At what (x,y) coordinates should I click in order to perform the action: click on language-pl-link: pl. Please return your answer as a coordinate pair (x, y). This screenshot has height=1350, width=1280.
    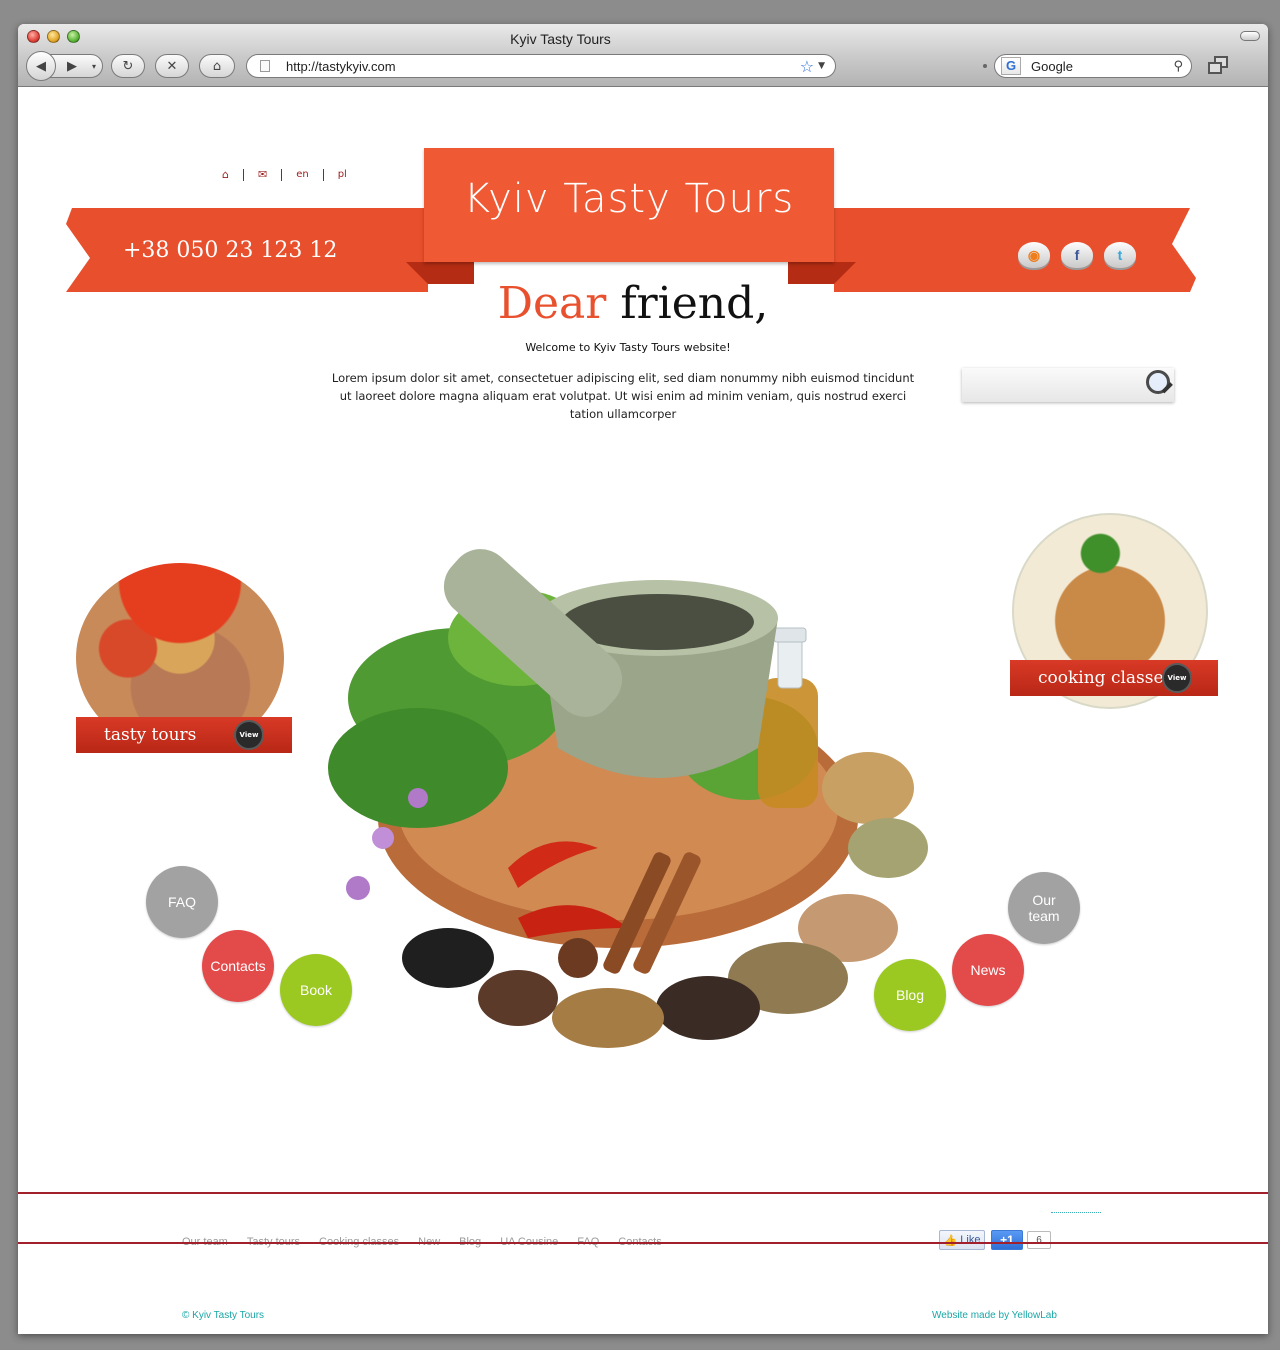
    Looking at the image, I should click on (342, 174).